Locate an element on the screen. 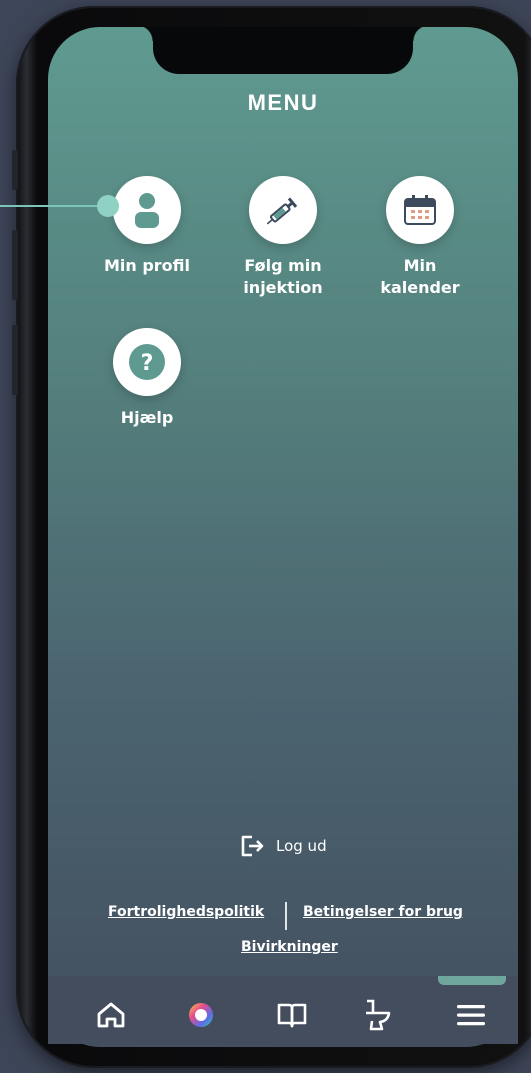  page-title: MENU is located at coordinates (283, 102).